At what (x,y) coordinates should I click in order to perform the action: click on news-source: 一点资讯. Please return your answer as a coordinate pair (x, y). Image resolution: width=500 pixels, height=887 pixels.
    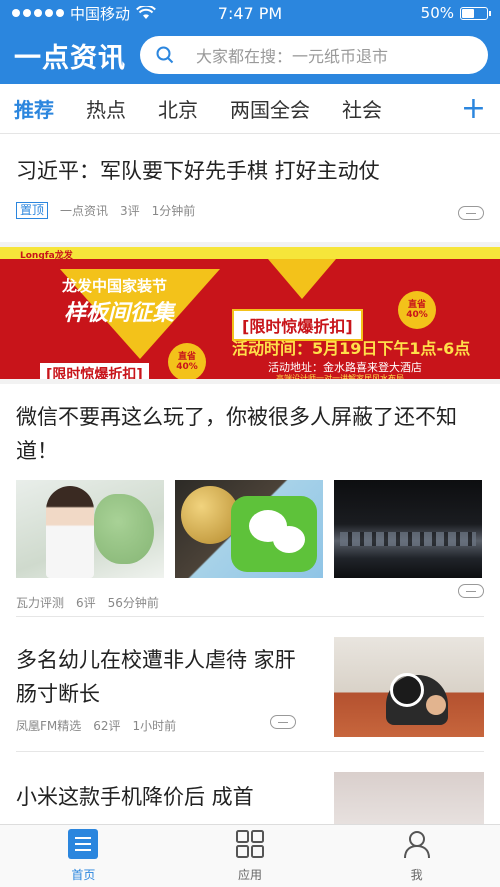
    Looking at the image, I should click on (84, 211).